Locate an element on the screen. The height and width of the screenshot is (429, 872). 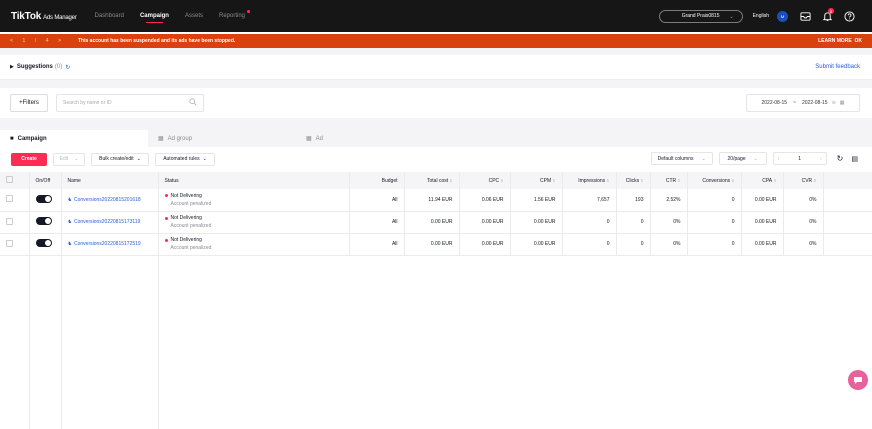
cpc-cell: 0.00 EUR is located at coordinates (485, 222).